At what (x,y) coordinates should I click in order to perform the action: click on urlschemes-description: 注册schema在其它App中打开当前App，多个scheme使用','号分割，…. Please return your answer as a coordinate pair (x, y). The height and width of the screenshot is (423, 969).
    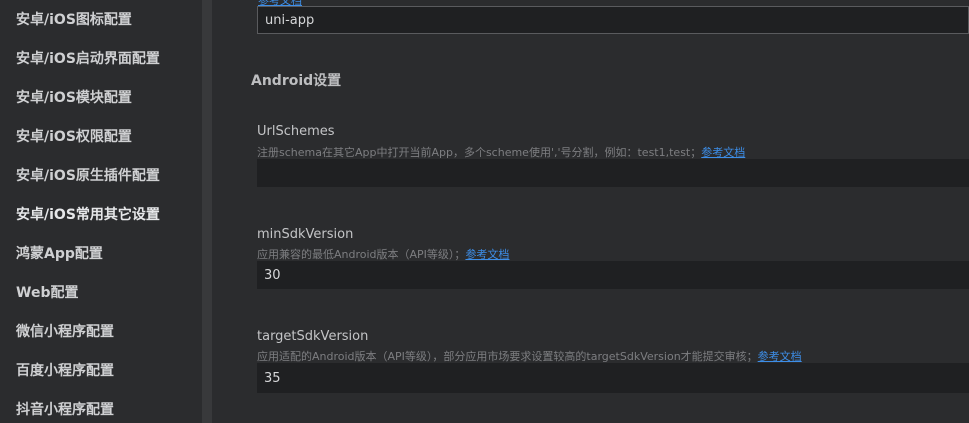
    Looking at the image, I should click on (501, 152).